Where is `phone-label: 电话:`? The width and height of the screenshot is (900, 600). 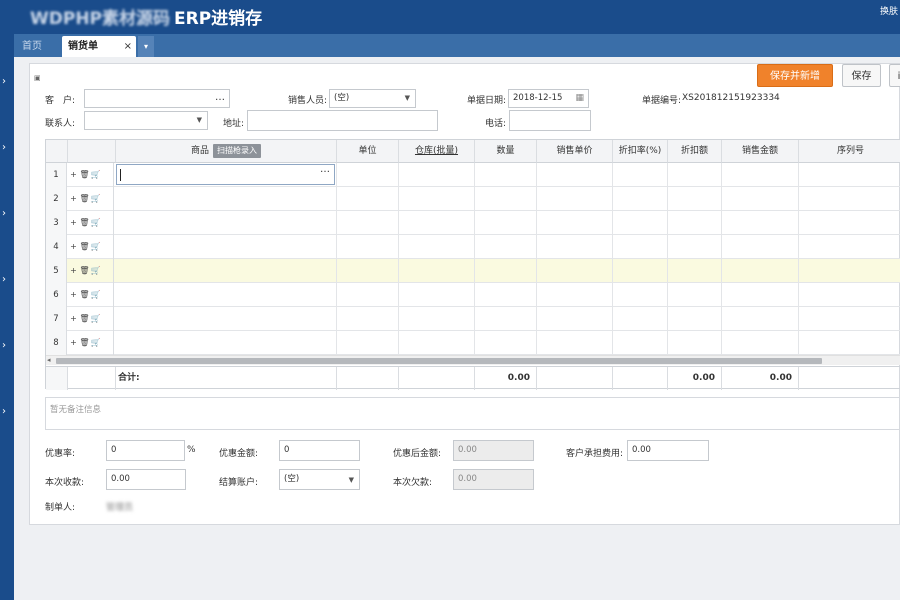 phone-label: 电话: is located at coordinates (496, 124).